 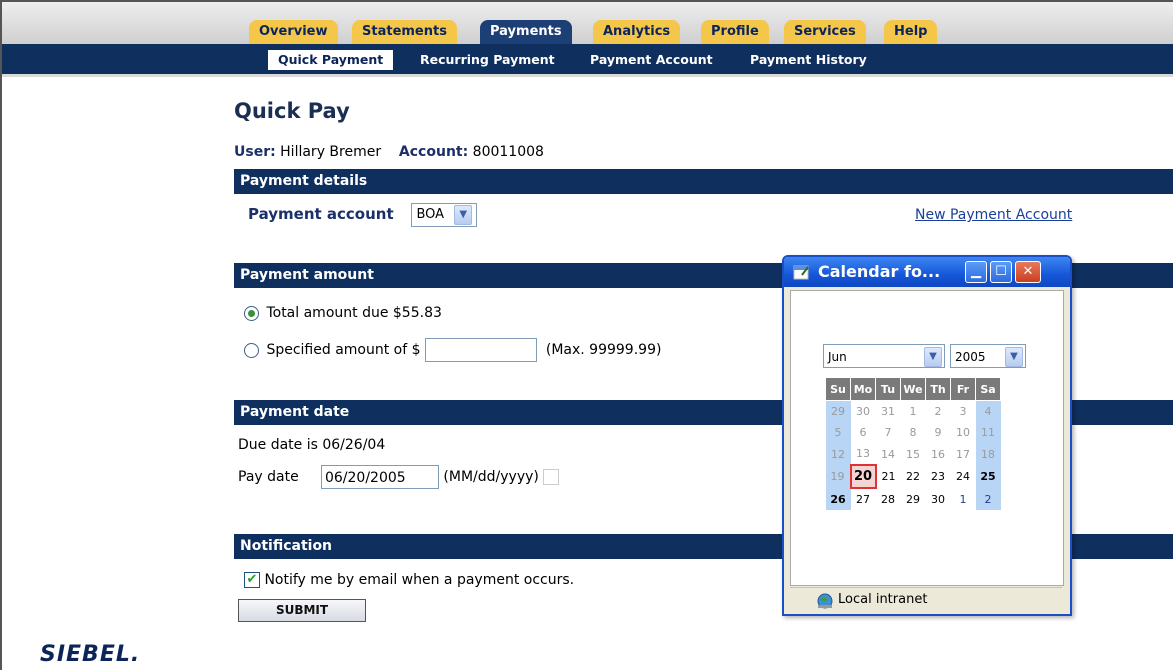 What do you see at coordinates (354, 313) in the screenshot?
I see `total-amount-label: Total amount due $55.83` at bounding box center [354, 313].